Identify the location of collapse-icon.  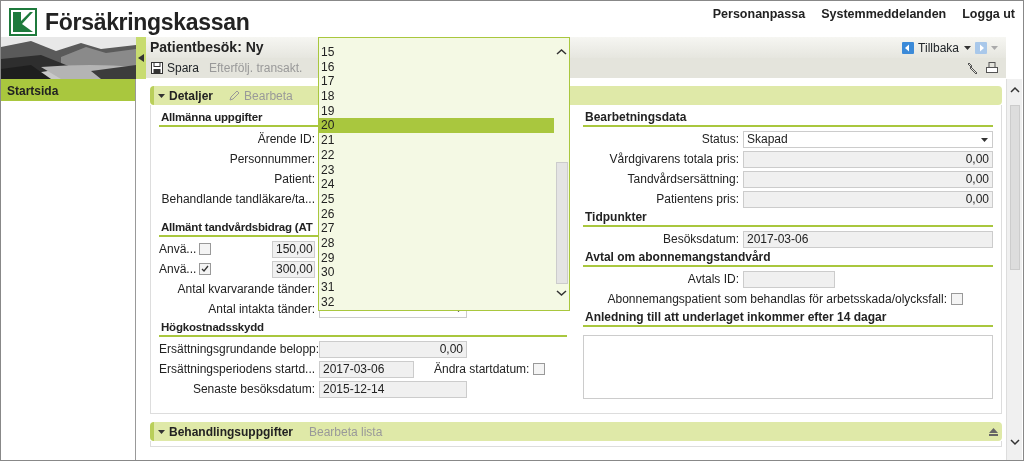
(993, 432).